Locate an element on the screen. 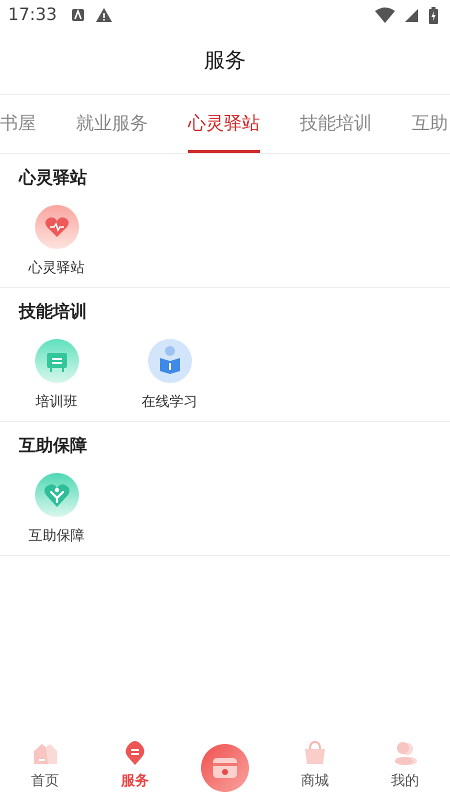 Image resolution: width=450 pixels, height=800 pixels. section-title: 互助保障 is located at coordinates (53, 446).